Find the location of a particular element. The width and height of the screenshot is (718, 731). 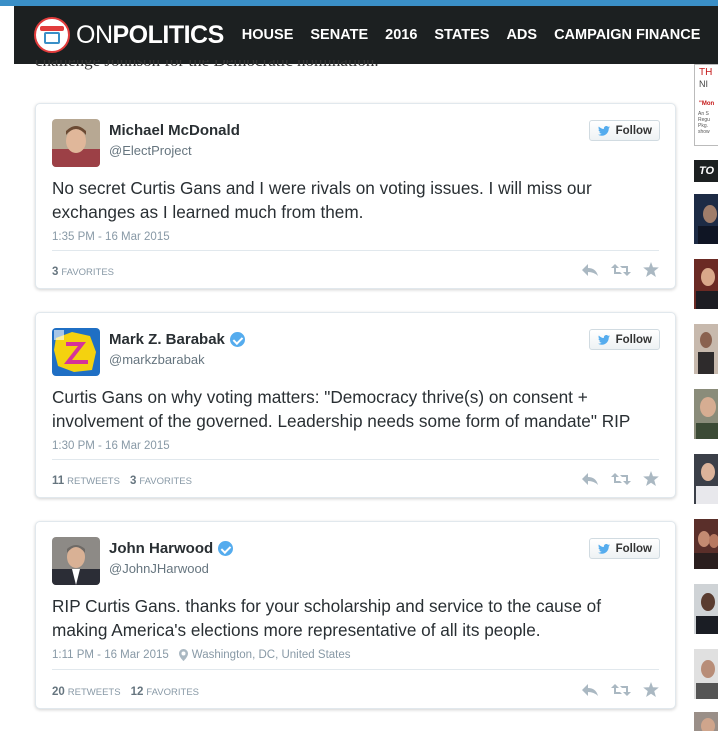

avatar-z-logo-icon is located at coordinates (76, 352).